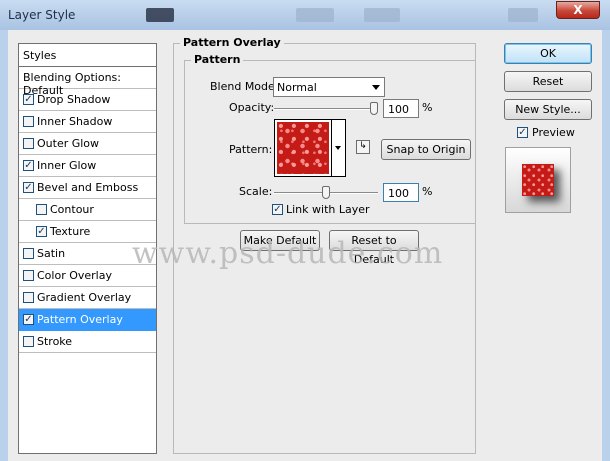 This screenshot has height=461, width=610. Describe the element at coordinates (548, 53) in the screenshot. I see `ok-button: OK` at that location.